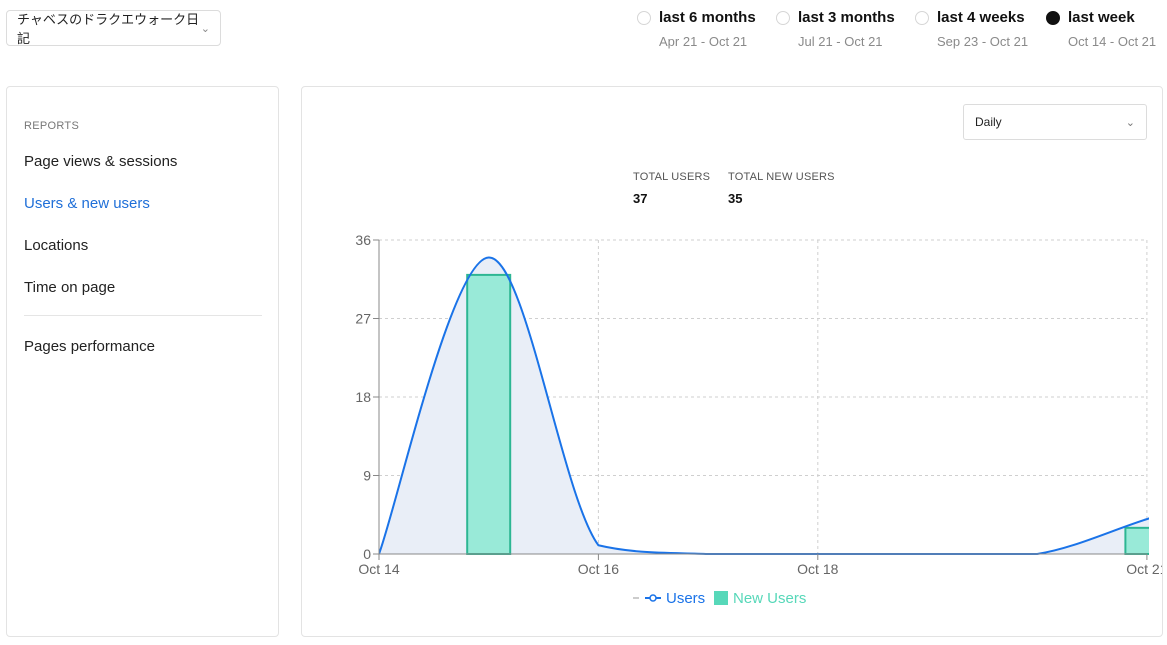 The height and width of the screenshot is (645, 1167). Describe the element at coordinates (983, 41) in the screenshot. I see `range-dates: Sep 23 - Oct 21` at that location.